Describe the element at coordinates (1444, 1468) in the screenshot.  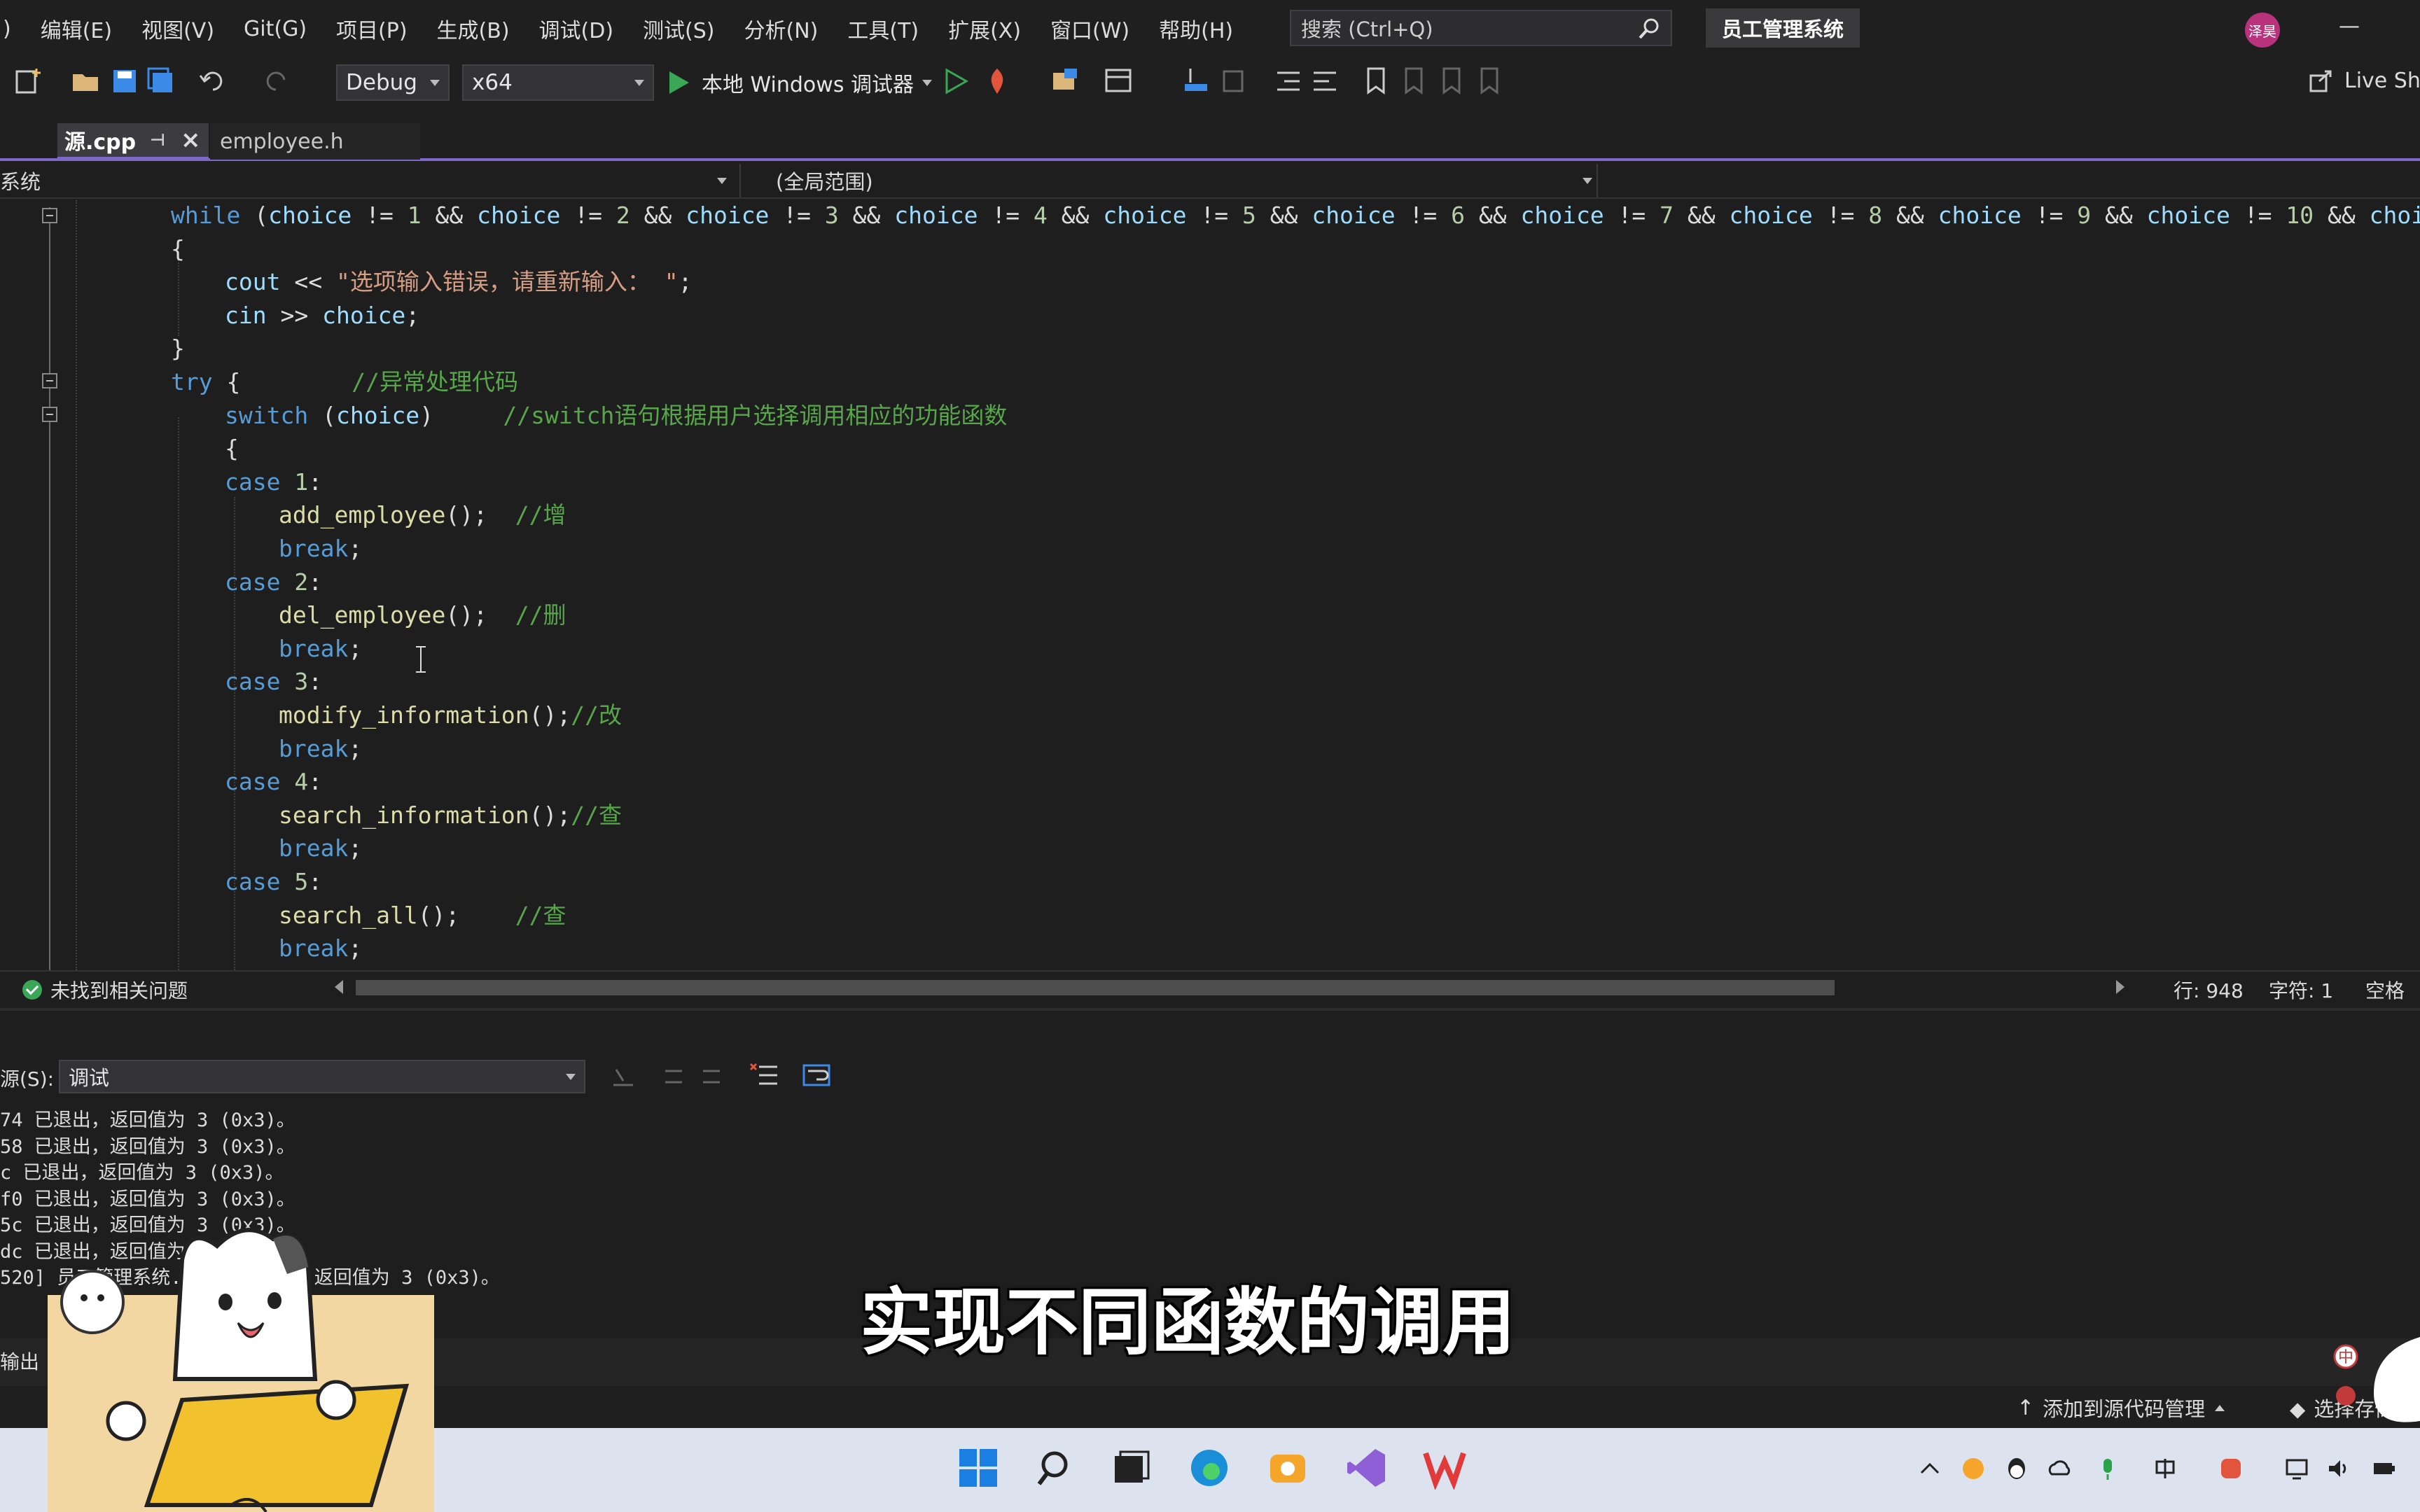
I see `wps-office-icon` at that location.